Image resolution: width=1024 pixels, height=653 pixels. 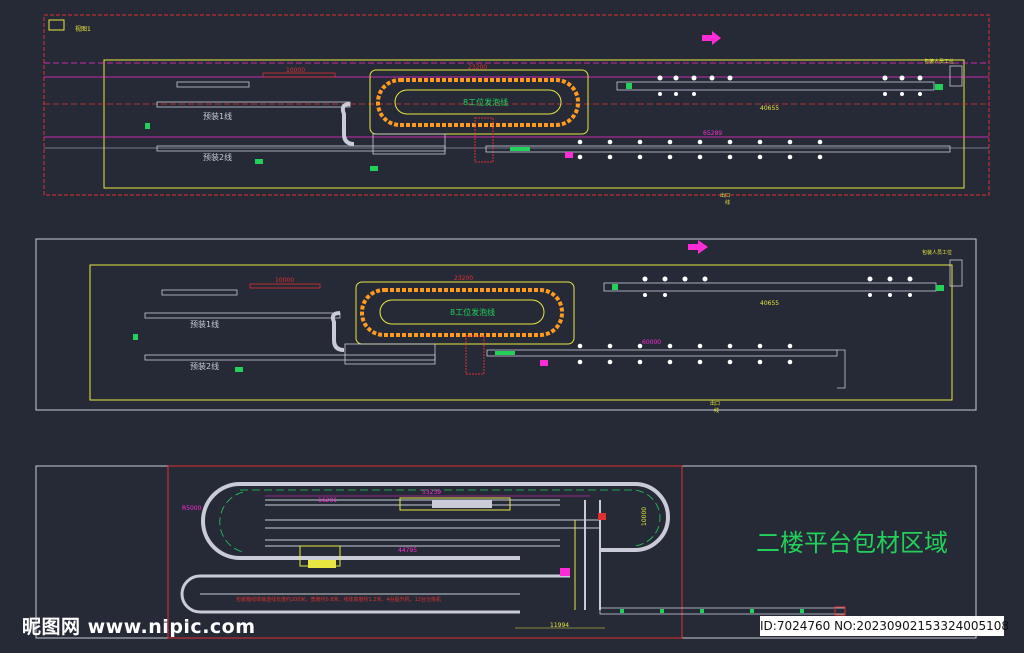 What do you see at coordinates (711, 38) in the screenshot?
I see `flow-arrow-icon` at bounding box center [711, 38].